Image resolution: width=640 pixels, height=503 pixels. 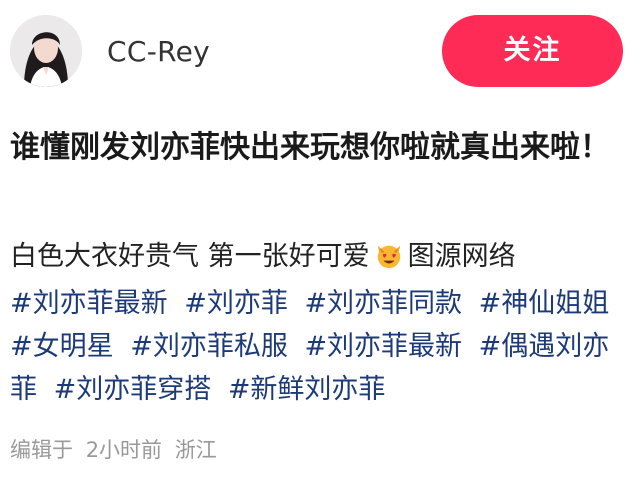 What do you see at coordinates (124, 450) in the screenshot?
I see `post-time: 2小时前` at bounding box center [124, 450].